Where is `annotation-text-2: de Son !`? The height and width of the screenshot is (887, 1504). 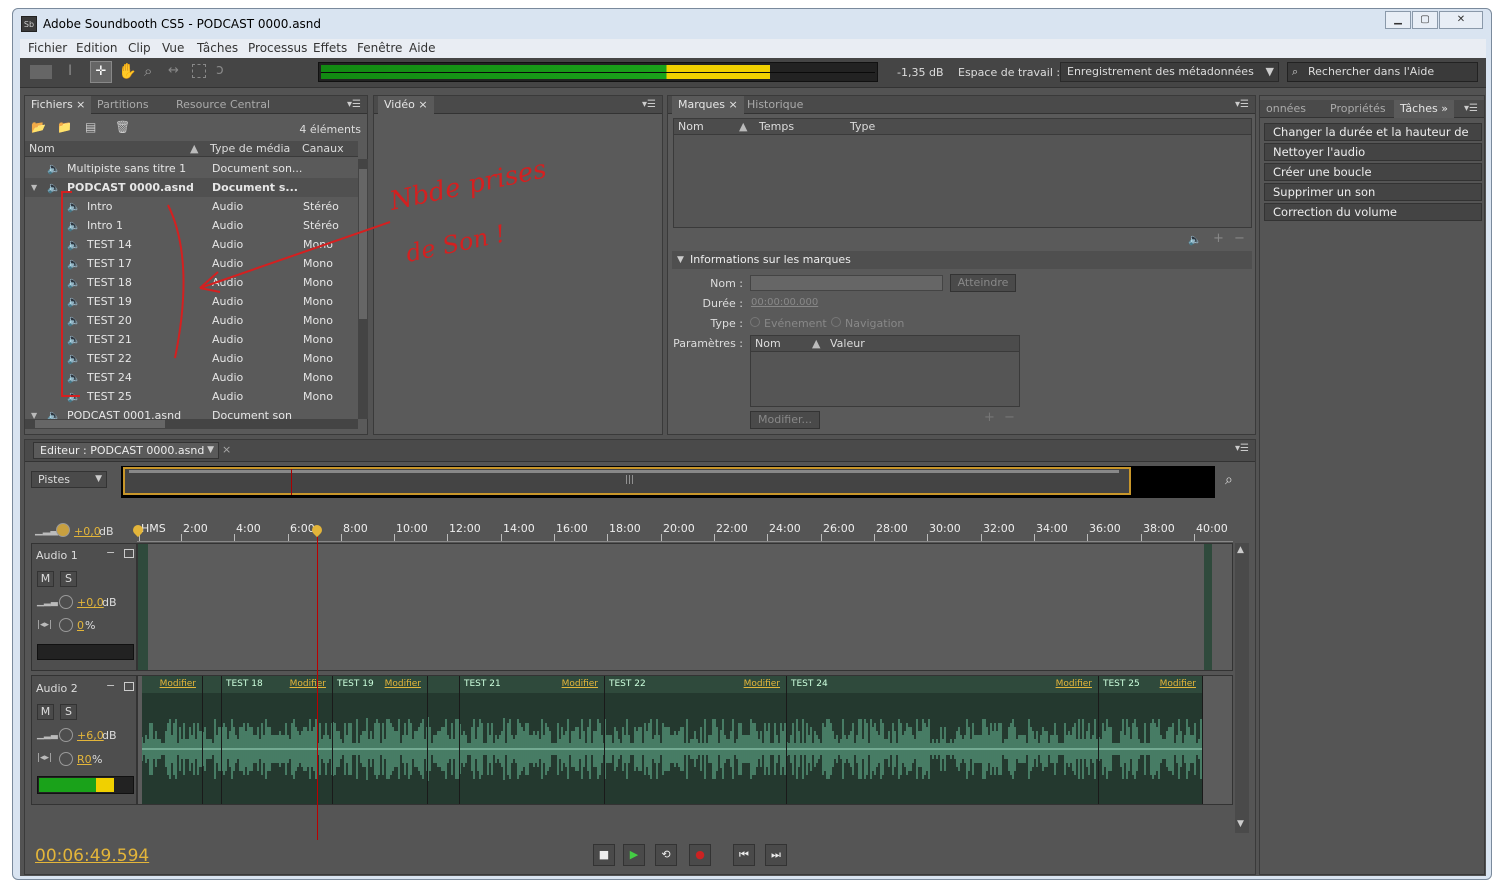
annotation-text-2: de Son ! is located at coordinates (455, 244).